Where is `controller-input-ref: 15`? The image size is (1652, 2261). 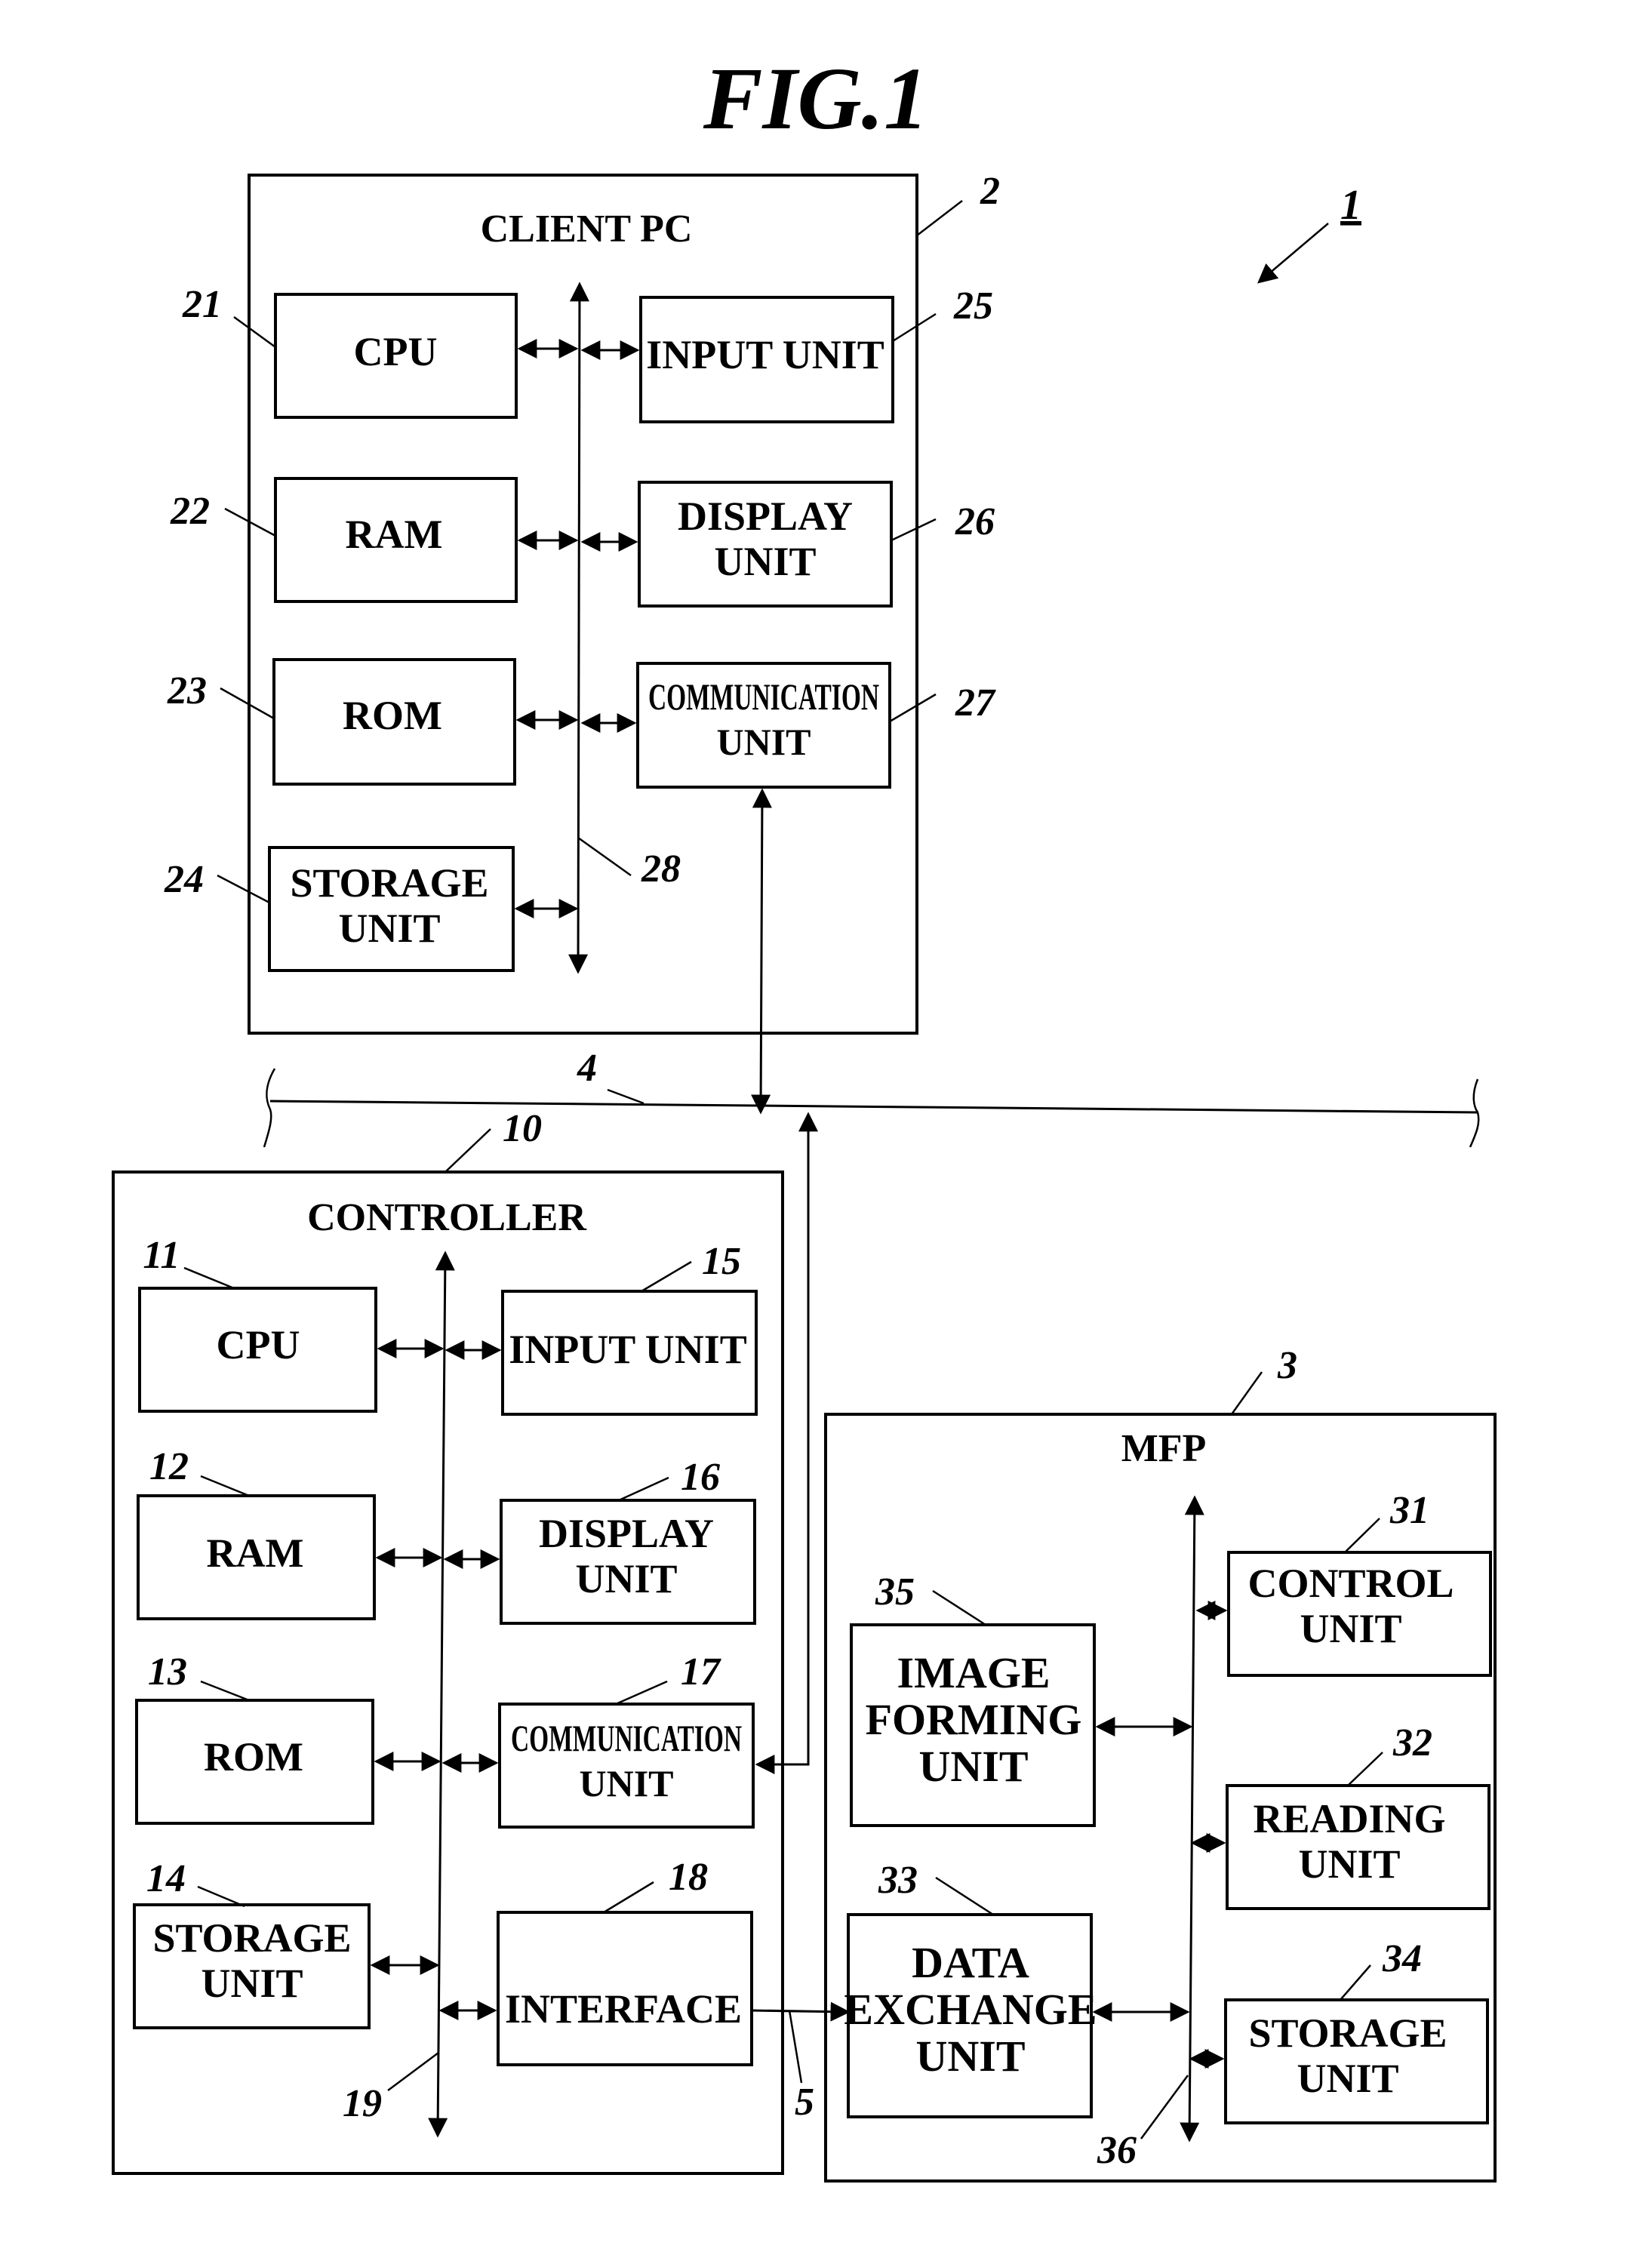
controller-input-ref: 15 is located at coordinates (721, 1261).